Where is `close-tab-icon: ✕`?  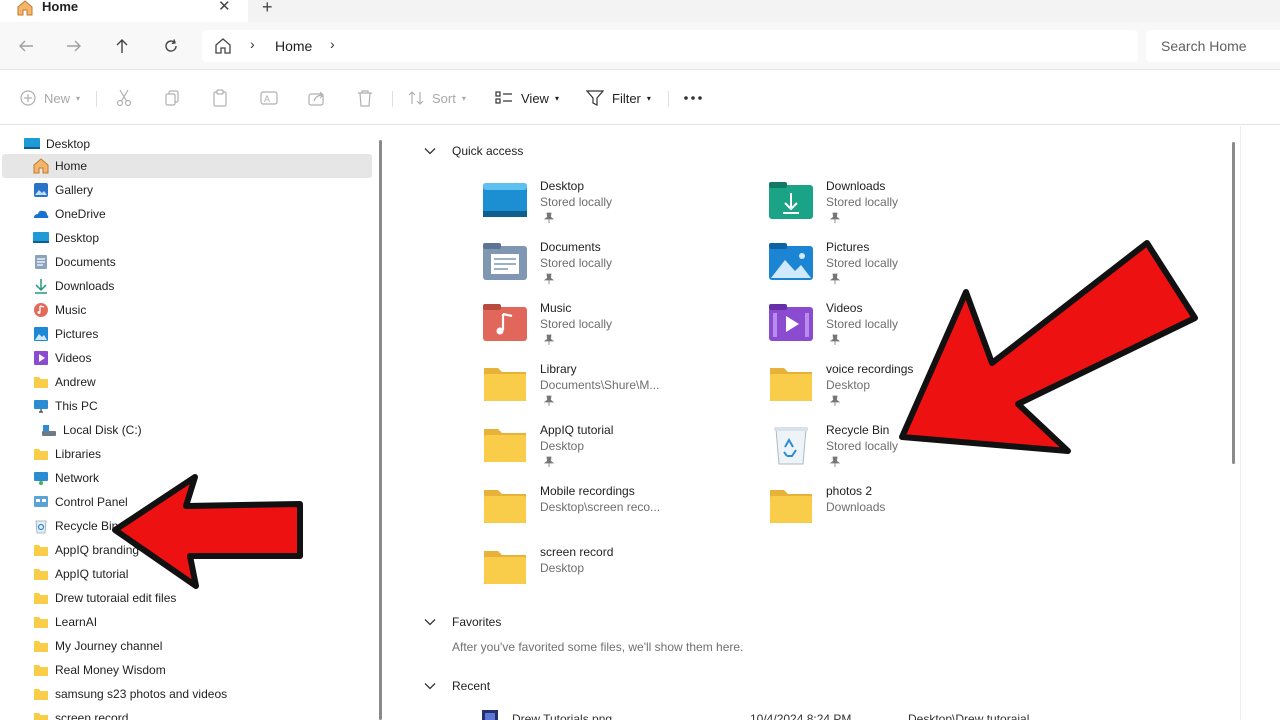 close-tab-icon: ✕ is located at coordinates (224, 7).